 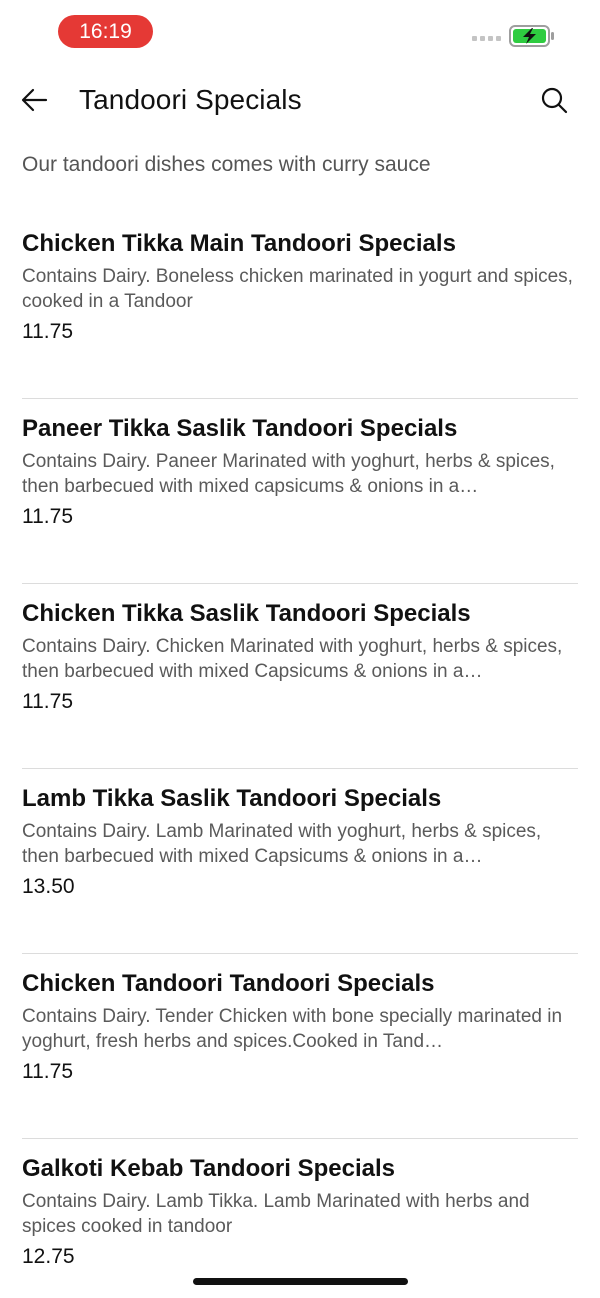 What do you see at coordinates (48, 886) in the screenshot?
I see `item-price: 13.50` at bounding box center [48, 886].